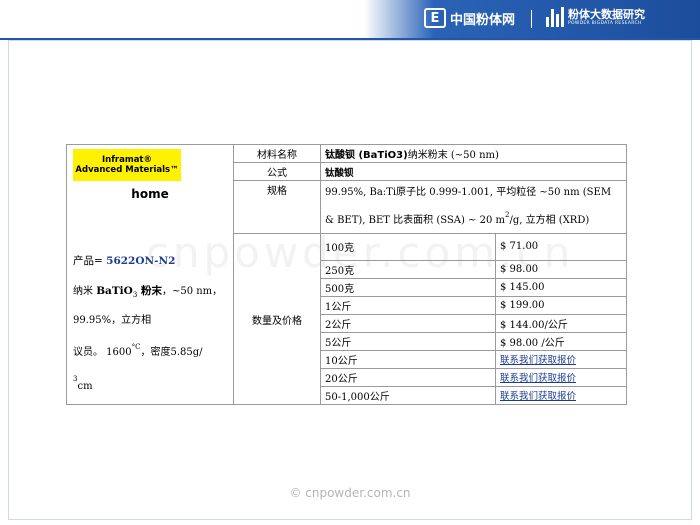  Describe the element at coordinates (435, 18) in the screenshot. I see `cnpowder-logo-icon: E` at that location.